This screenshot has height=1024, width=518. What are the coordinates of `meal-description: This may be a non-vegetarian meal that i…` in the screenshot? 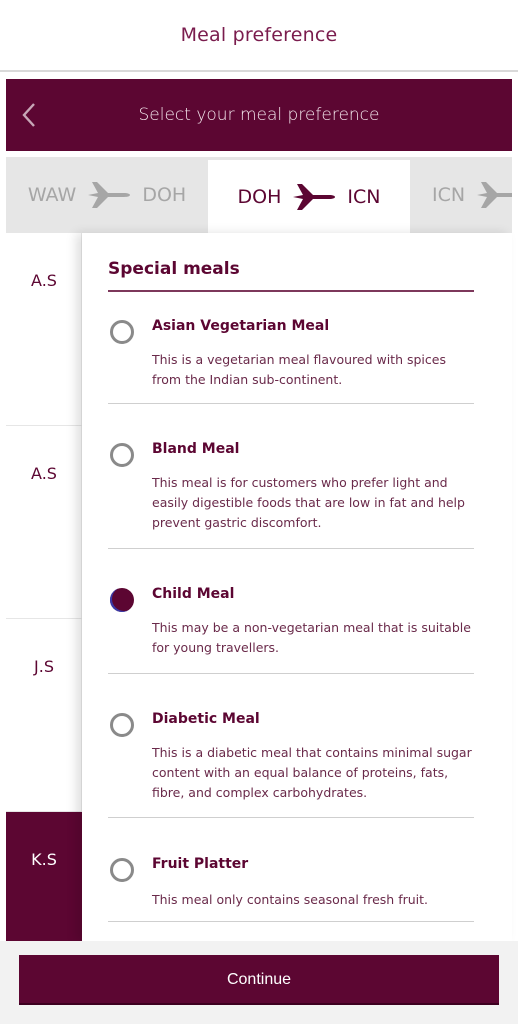 It's located at (311, 637).